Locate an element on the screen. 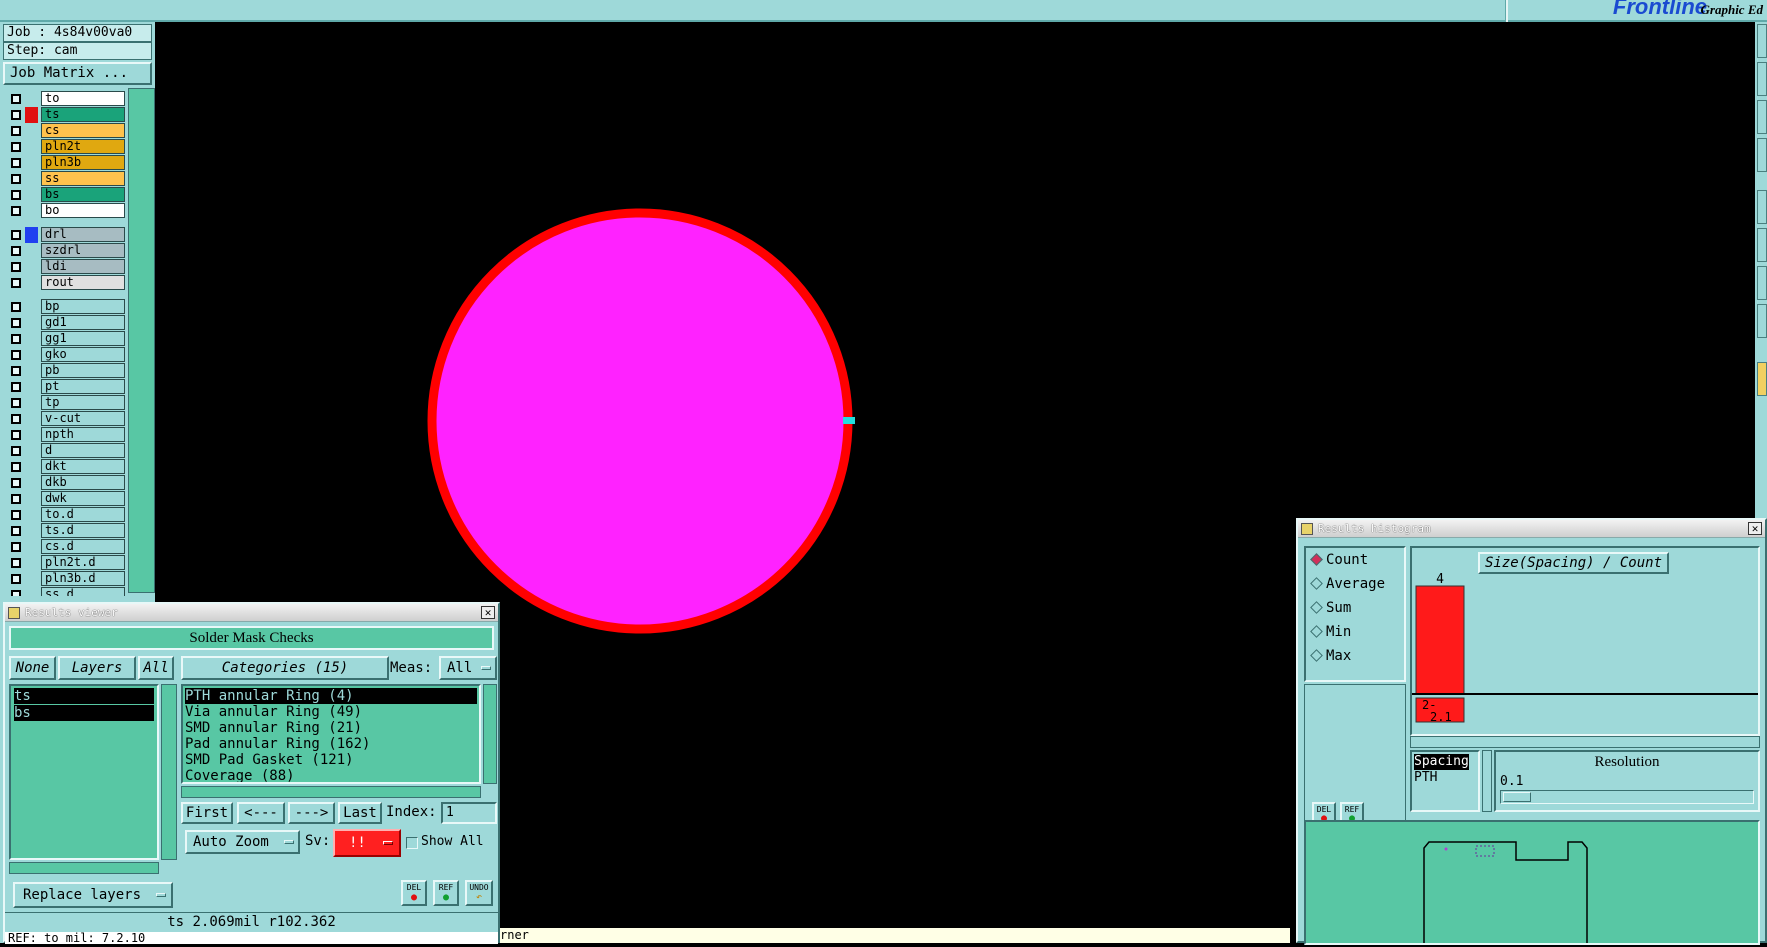 The width and height of the screenshot is (1767, 947). layer-row: npth is located at coordinates (64, 435).